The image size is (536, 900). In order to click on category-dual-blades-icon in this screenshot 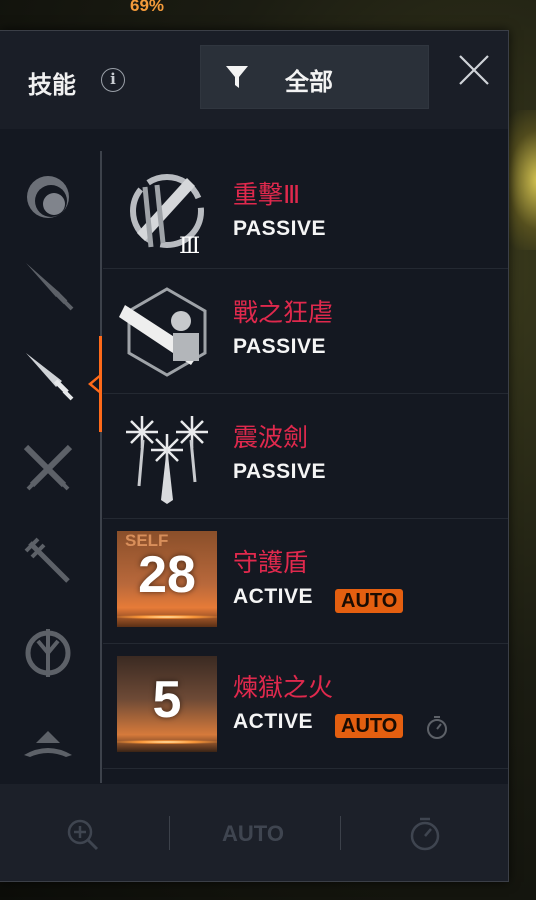, I will do `click(48, 469)`.